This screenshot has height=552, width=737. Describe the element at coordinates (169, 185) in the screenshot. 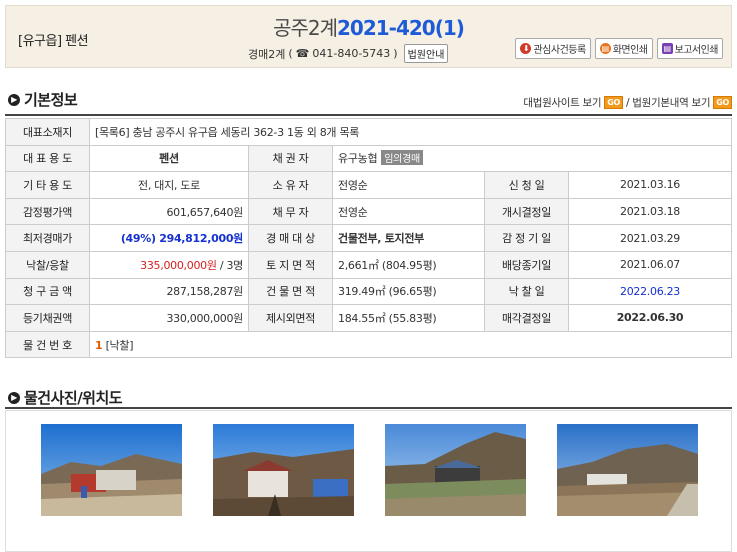

I see `other-use-value: 전, 대지, 도로` at that location.